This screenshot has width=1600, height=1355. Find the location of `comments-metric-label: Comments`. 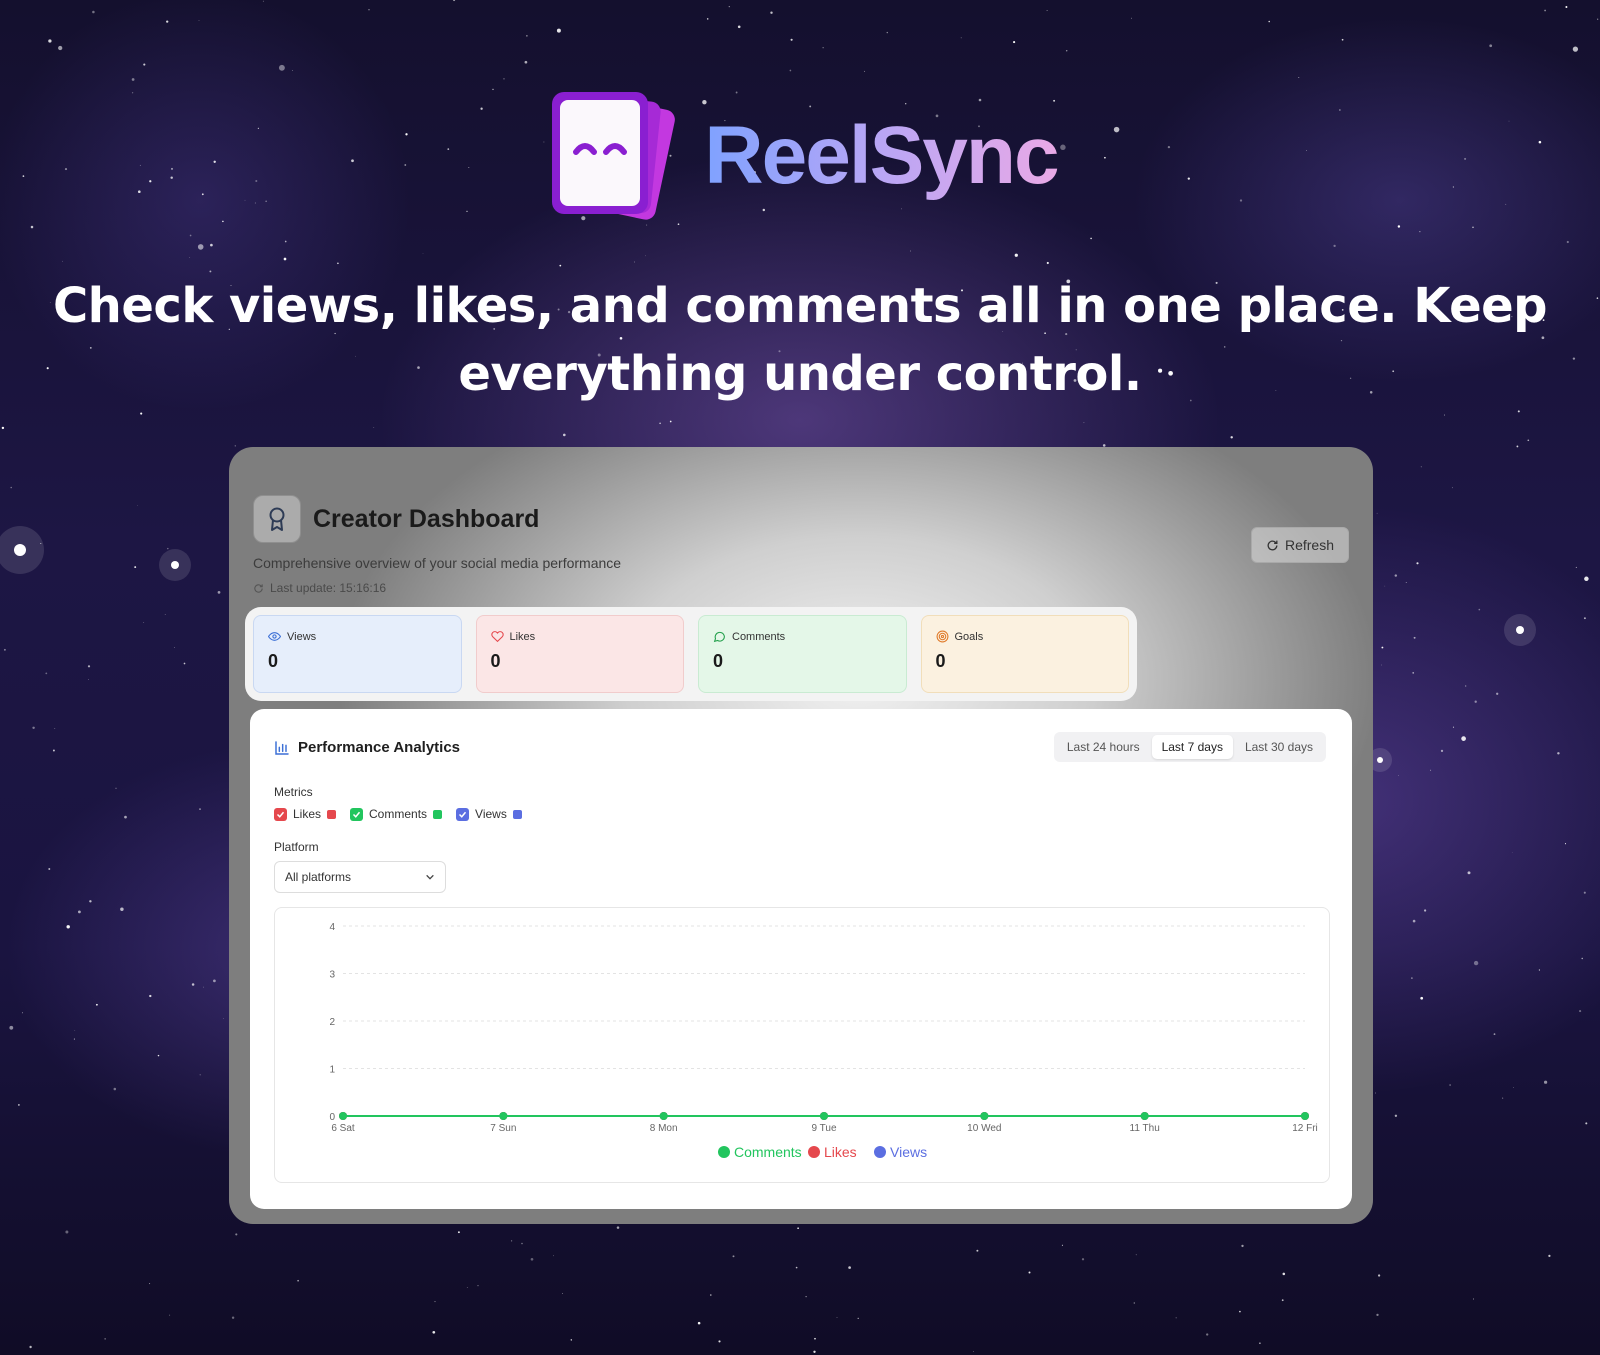

comments-metric-label: Comments is located at coordinates (398, 814).